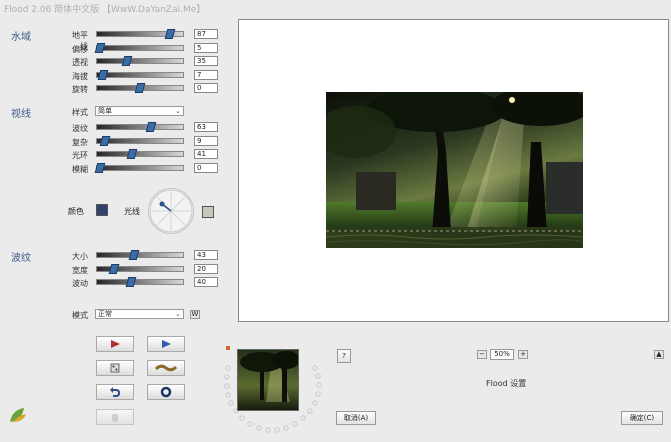  I want to click on mode-extra-button: W, so click(195, 314).